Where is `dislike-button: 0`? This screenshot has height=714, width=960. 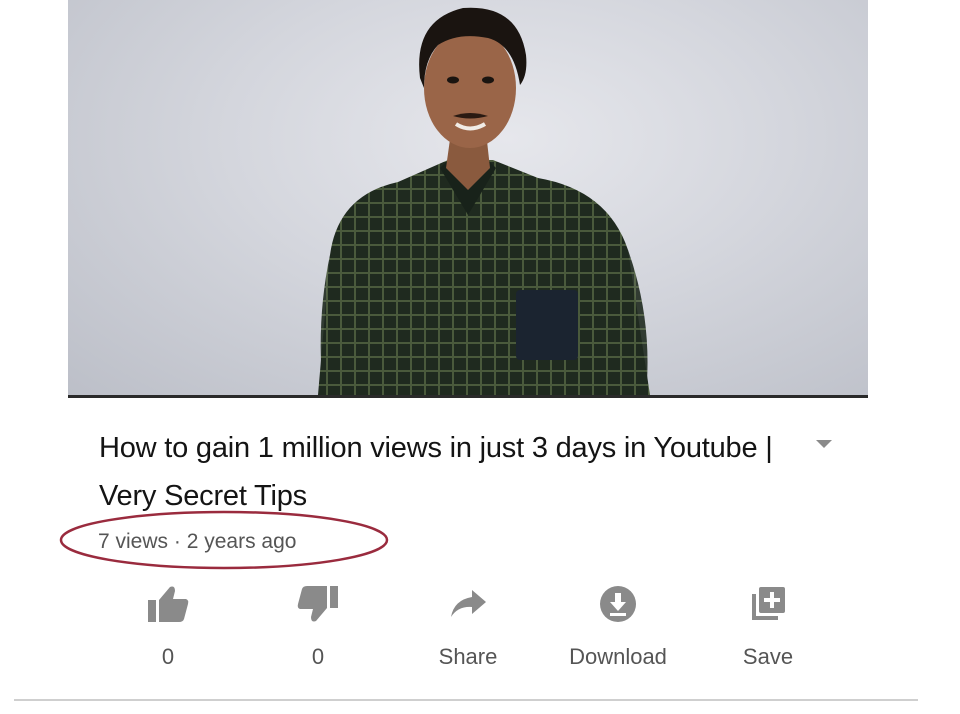
dislike-button: 0 is located at coordinates (318, 627).